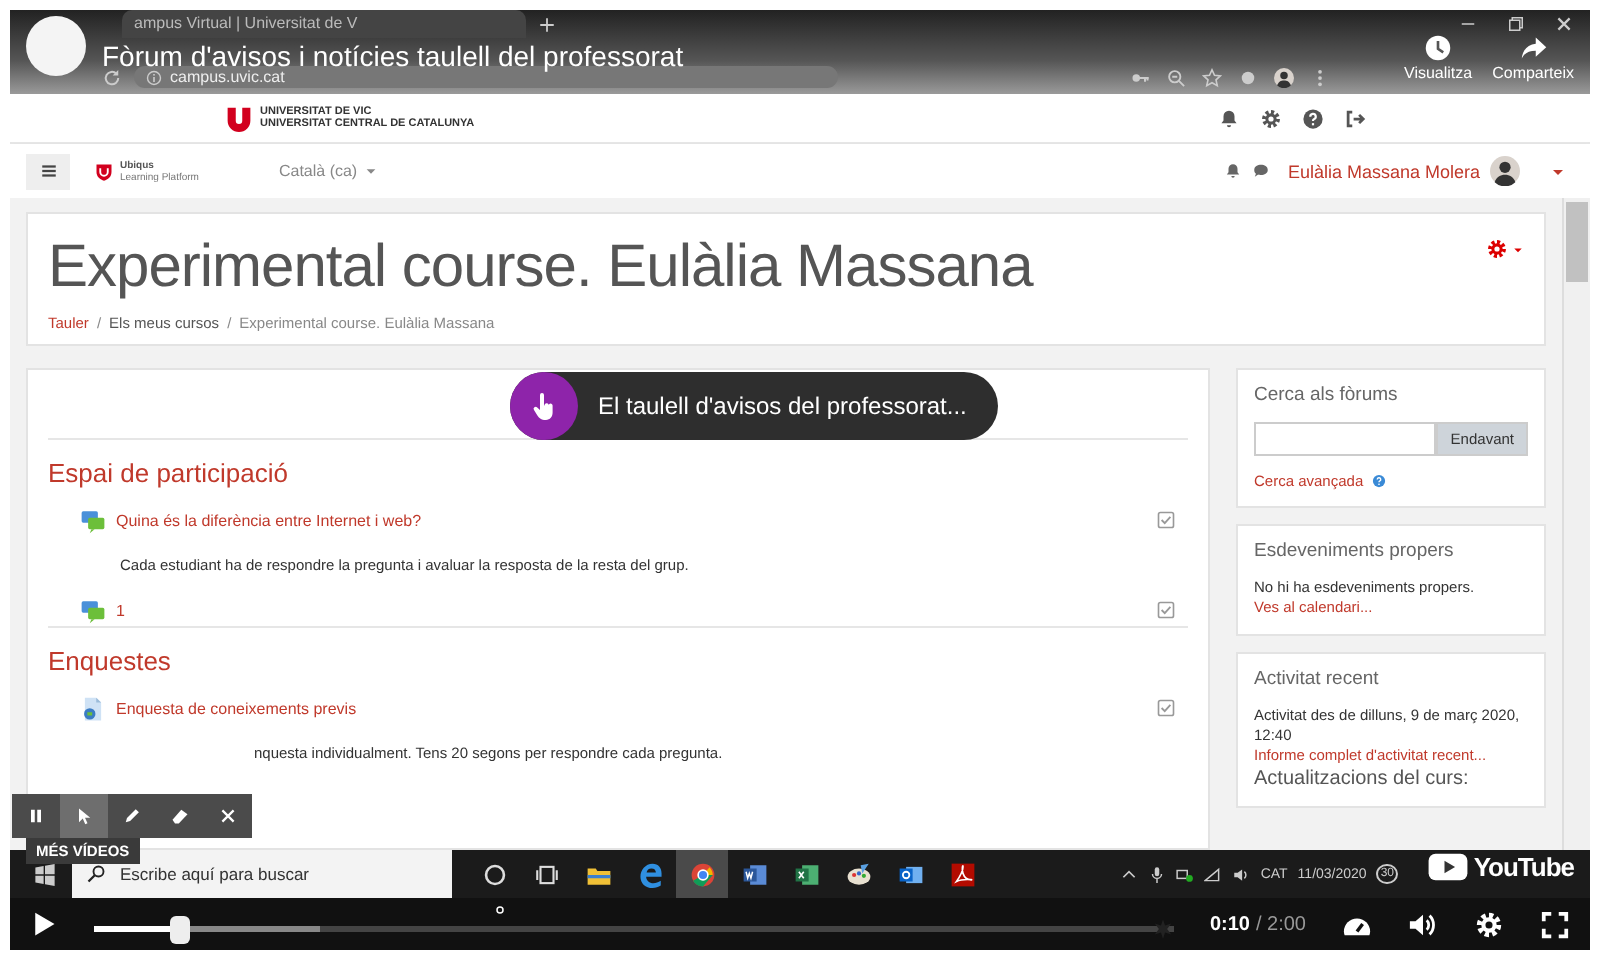 The height and width of the screenshot is (964, 1600). What do you see at coordinates (1280, 924) in the screenshot?
I see `total-time: / 2:00` at bounding box center [1280, 924].